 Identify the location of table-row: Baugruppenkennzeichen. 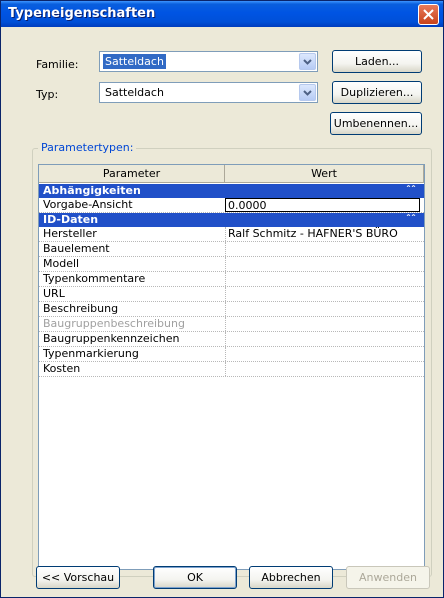
(231, 339).